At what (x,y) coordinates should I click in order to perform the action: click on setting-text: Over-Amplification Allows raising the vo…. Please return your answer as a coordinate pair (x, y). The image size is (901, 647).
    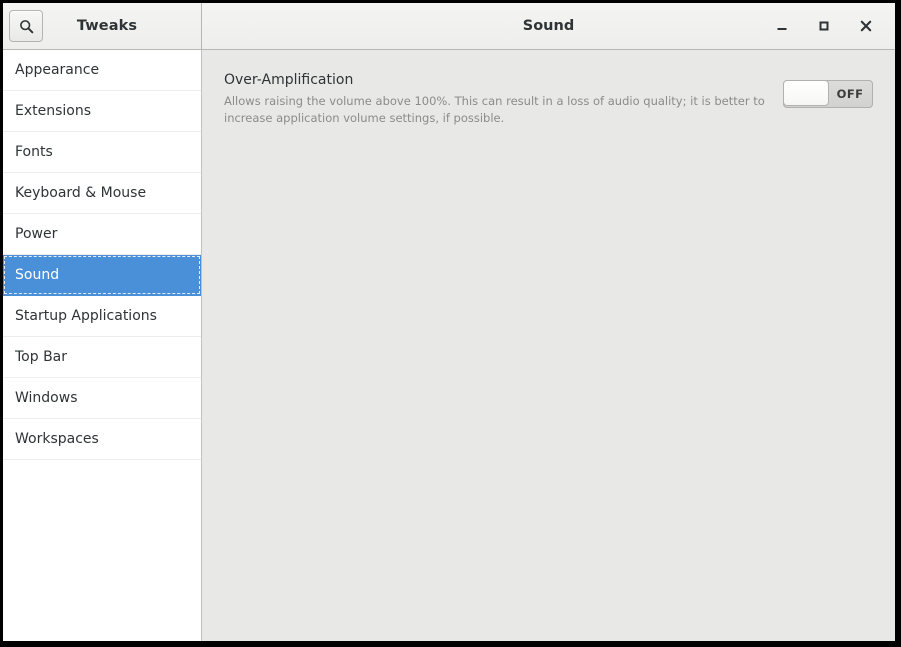
    Looking at the image, I should click on (503, 99).